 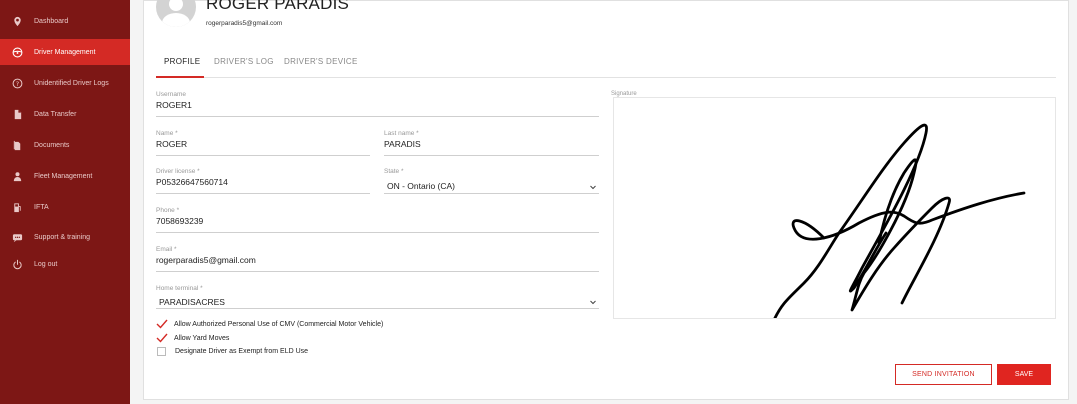 What do you see at coordinates (182, 61) in the screenshot?
I see `tab-profile: PROFILE` at bounding box center [182, 61].